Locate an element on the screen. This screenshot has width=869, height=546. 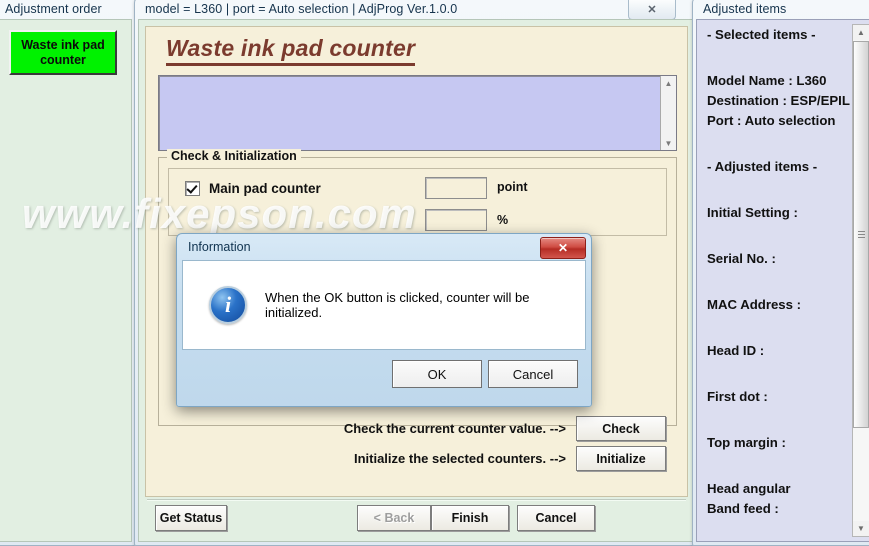
adjustment-order-title: Adjustment order is located at coordinates (53, 9).